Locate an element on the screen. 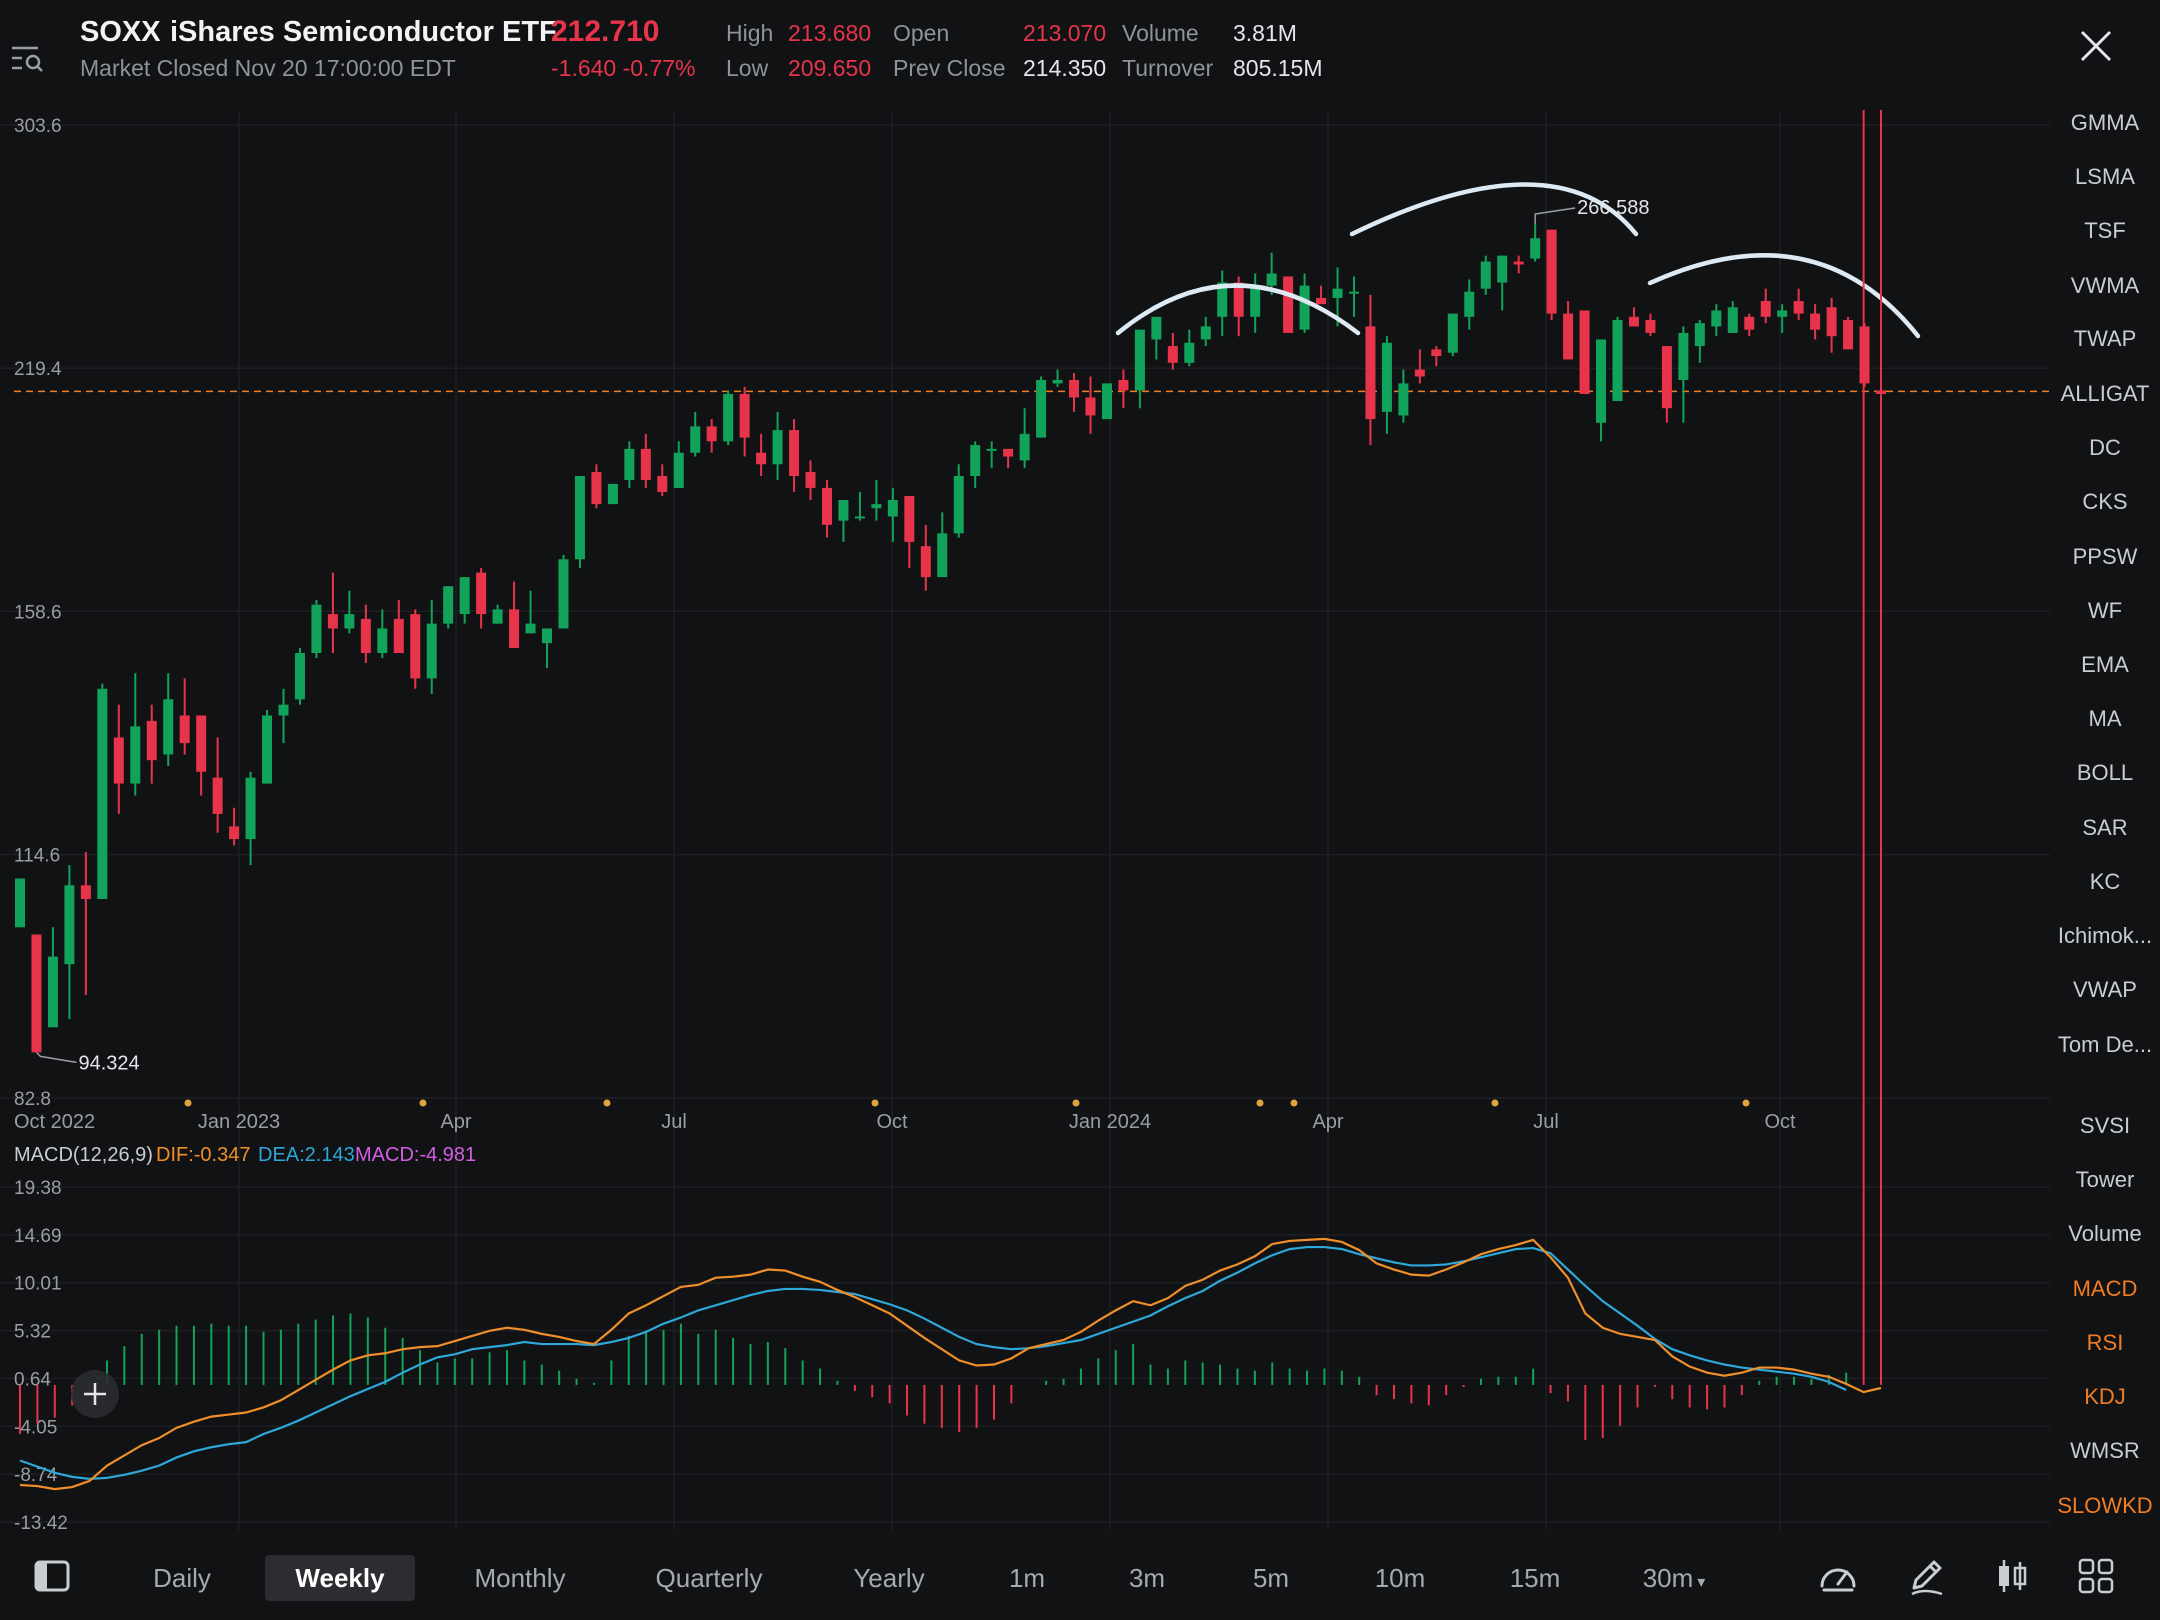 Image resolution: width=2160 pixels, height=1620 pixels. indicator-item: VWMA is located at coordinates (2105, 286).